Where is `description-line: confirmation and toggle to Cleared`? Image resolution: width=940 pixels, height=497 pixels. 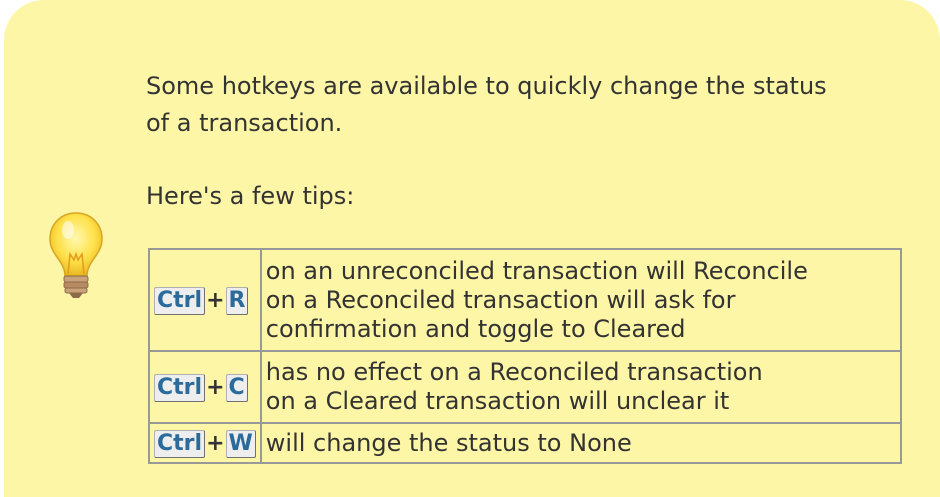 description-line: confirmation and toggle to Cleared is located at coordinates (475, 328).